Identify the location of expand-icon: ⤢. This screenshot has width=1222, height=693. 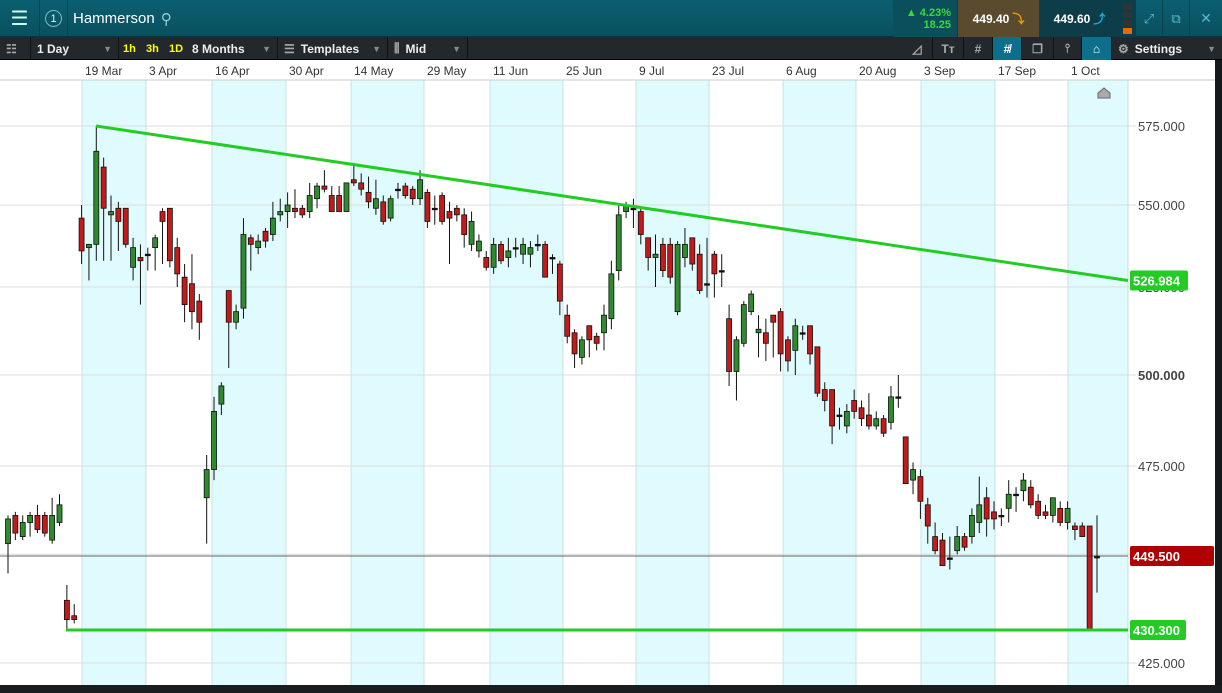
(1149, 18).